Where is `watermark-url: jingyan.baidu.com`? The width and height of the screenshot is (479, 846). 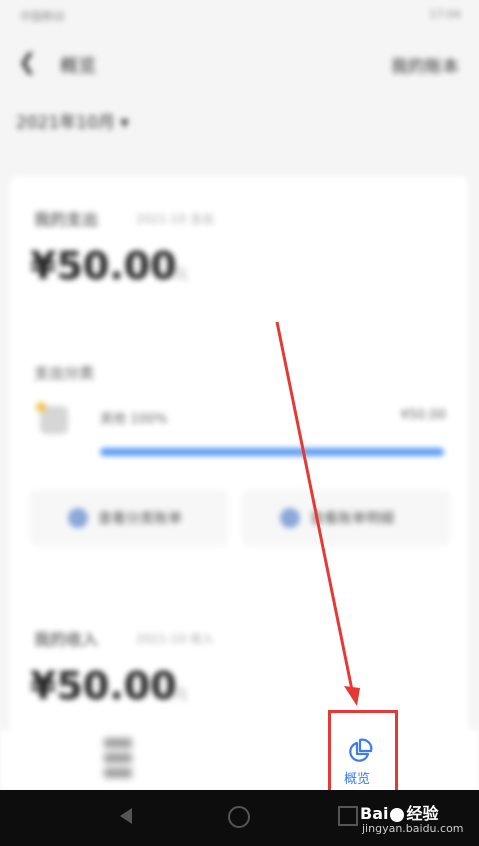 watermark-url: jingyan.baidu.com is located at coordinates (413, 828).